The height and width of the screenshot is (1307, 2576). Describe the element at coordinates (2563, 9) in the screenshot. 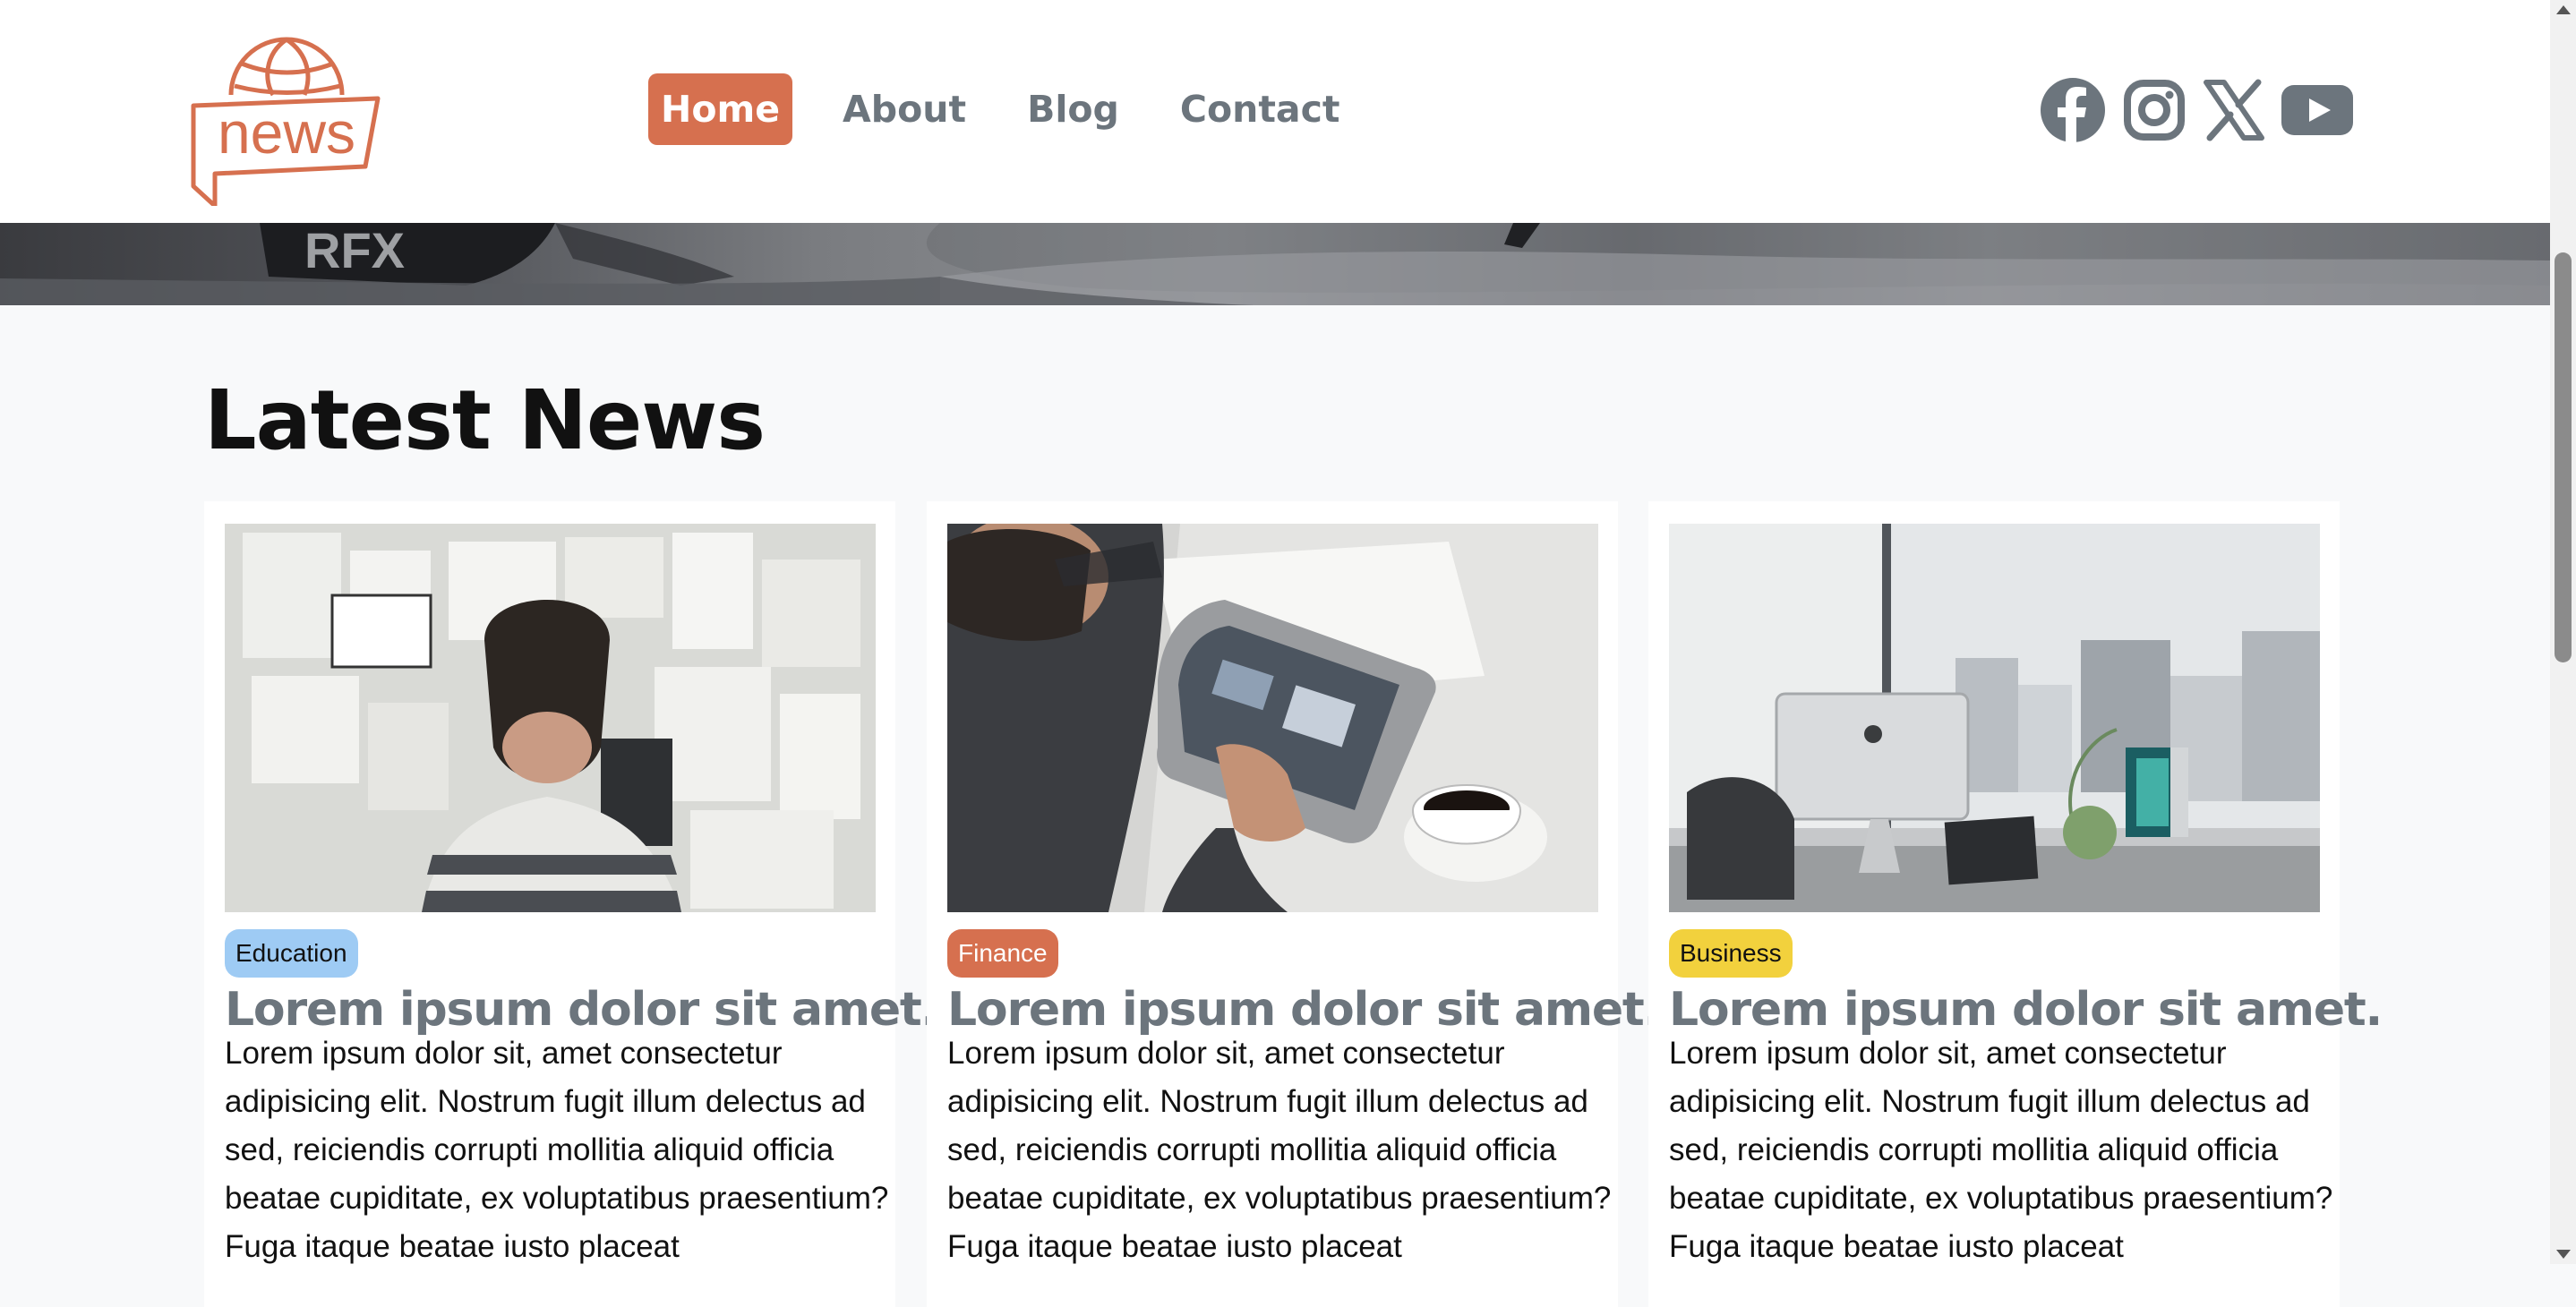

I see `scroll-up-icon` at that location.